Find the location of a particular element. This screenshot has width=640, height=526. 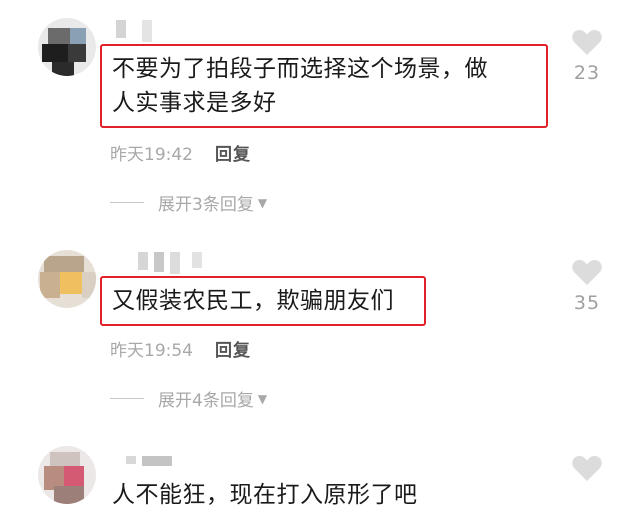

comment-meta: 昨天19:54 回复 is located at coordinates (180, 348).